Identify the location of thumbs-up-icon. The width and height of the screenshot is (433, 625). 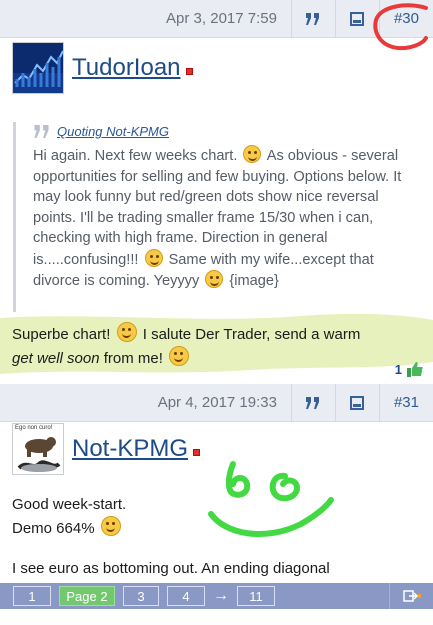
(415, 369).